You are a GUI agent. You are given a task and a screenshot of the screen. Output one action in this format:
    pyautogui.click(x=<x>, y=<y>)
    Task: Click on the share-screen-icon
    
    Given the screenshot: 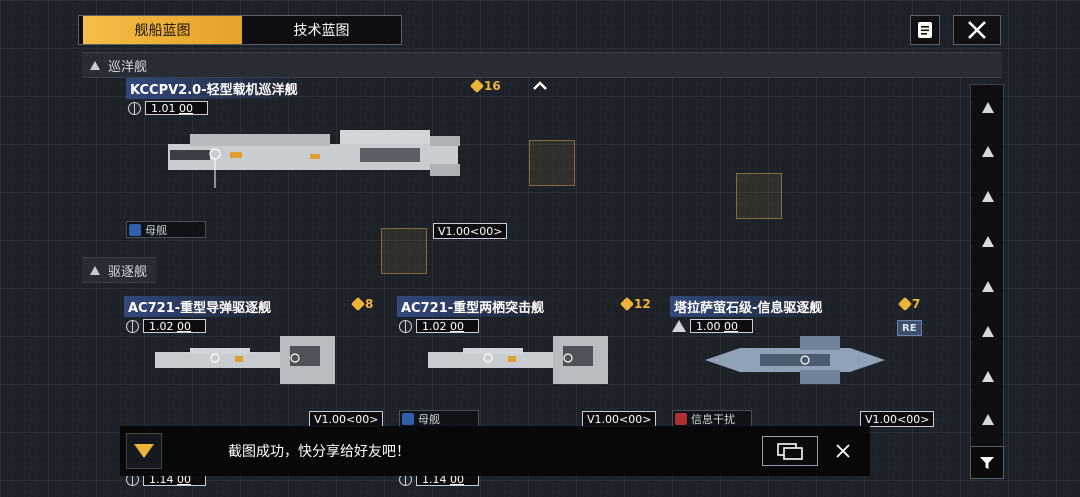 What is the action you would take?
    pyautogui.click(x=790, y=451)
    